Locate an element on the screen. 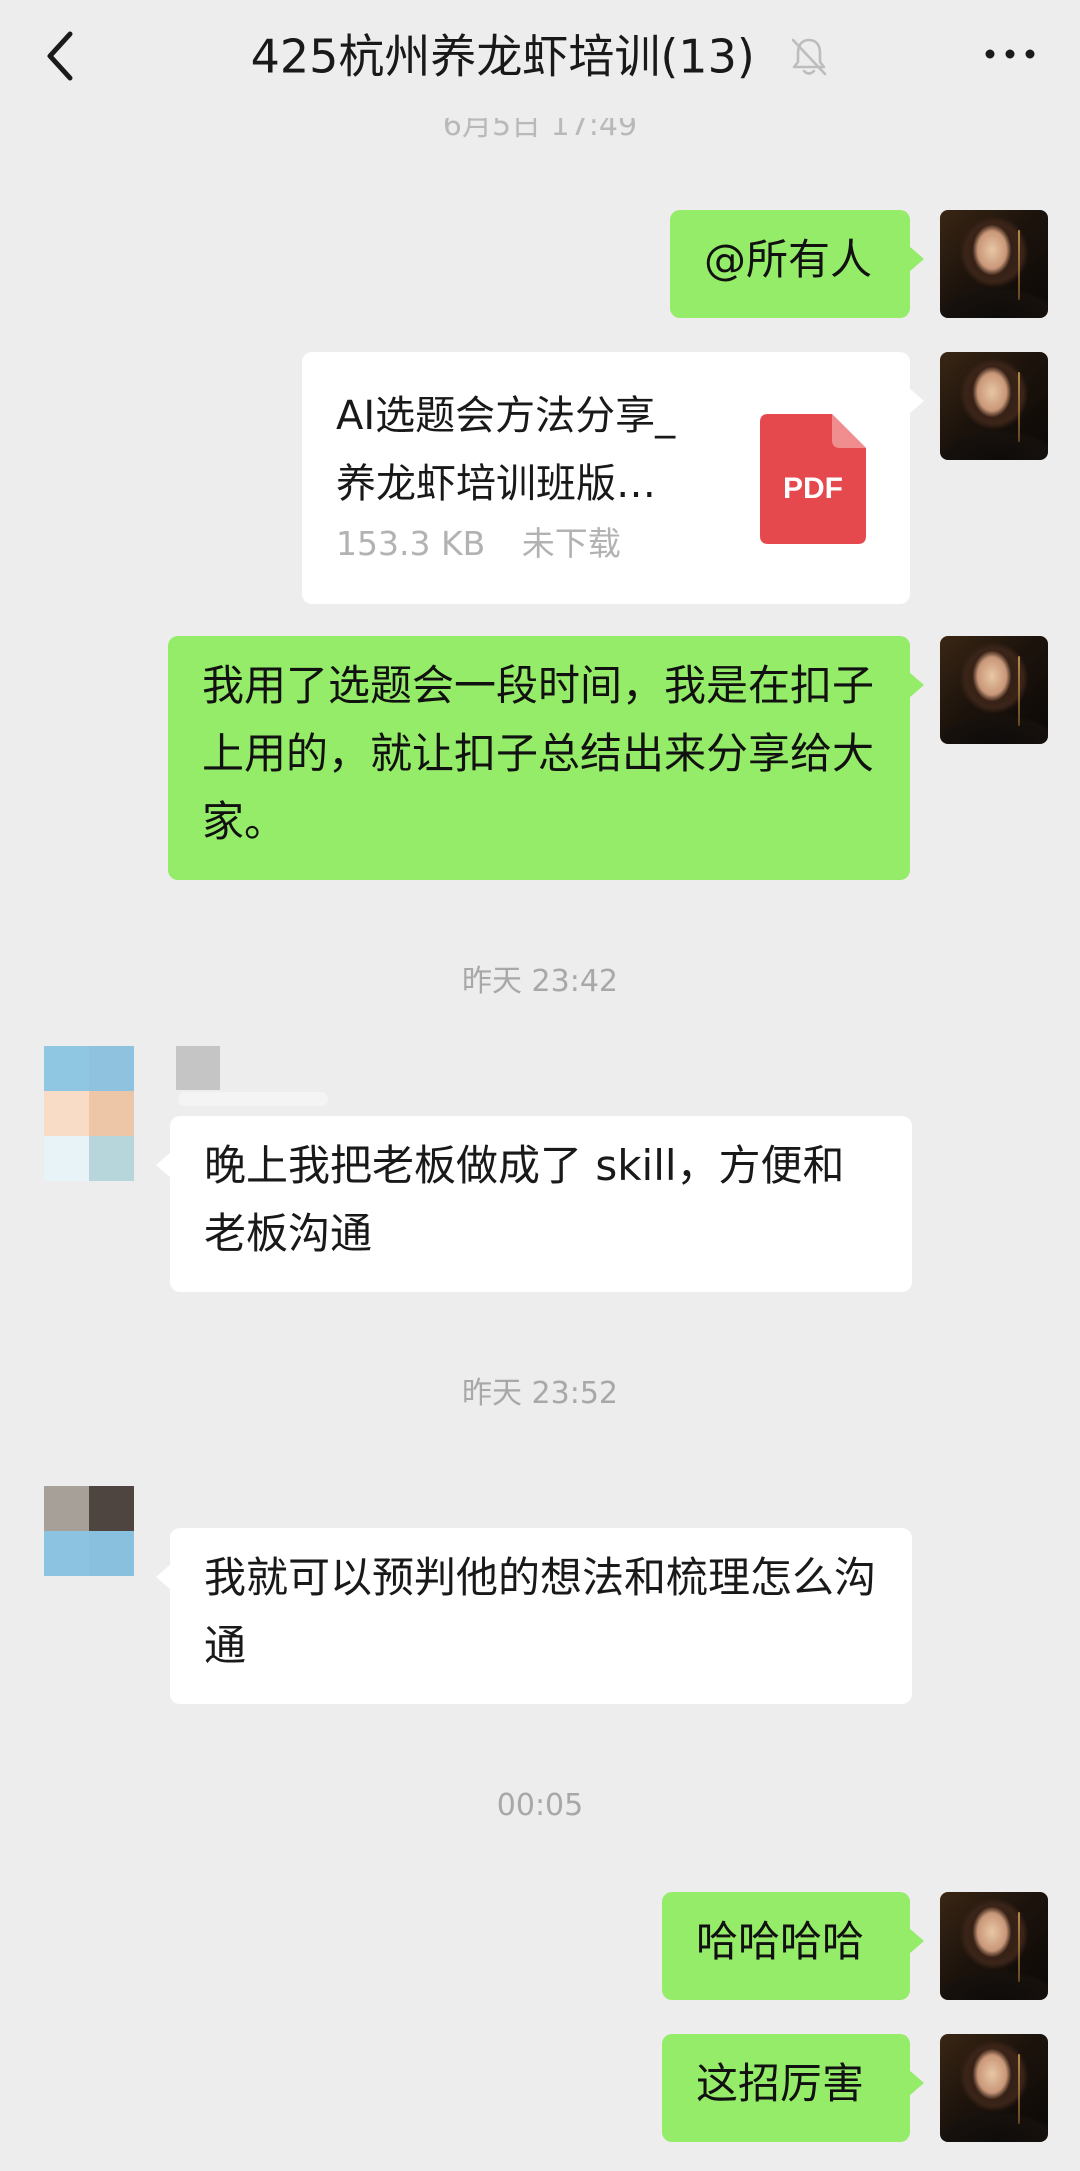 The height and width of the screenshot is (2171, 1080). message-text: @所有人 is located at coordinates (788, 259).